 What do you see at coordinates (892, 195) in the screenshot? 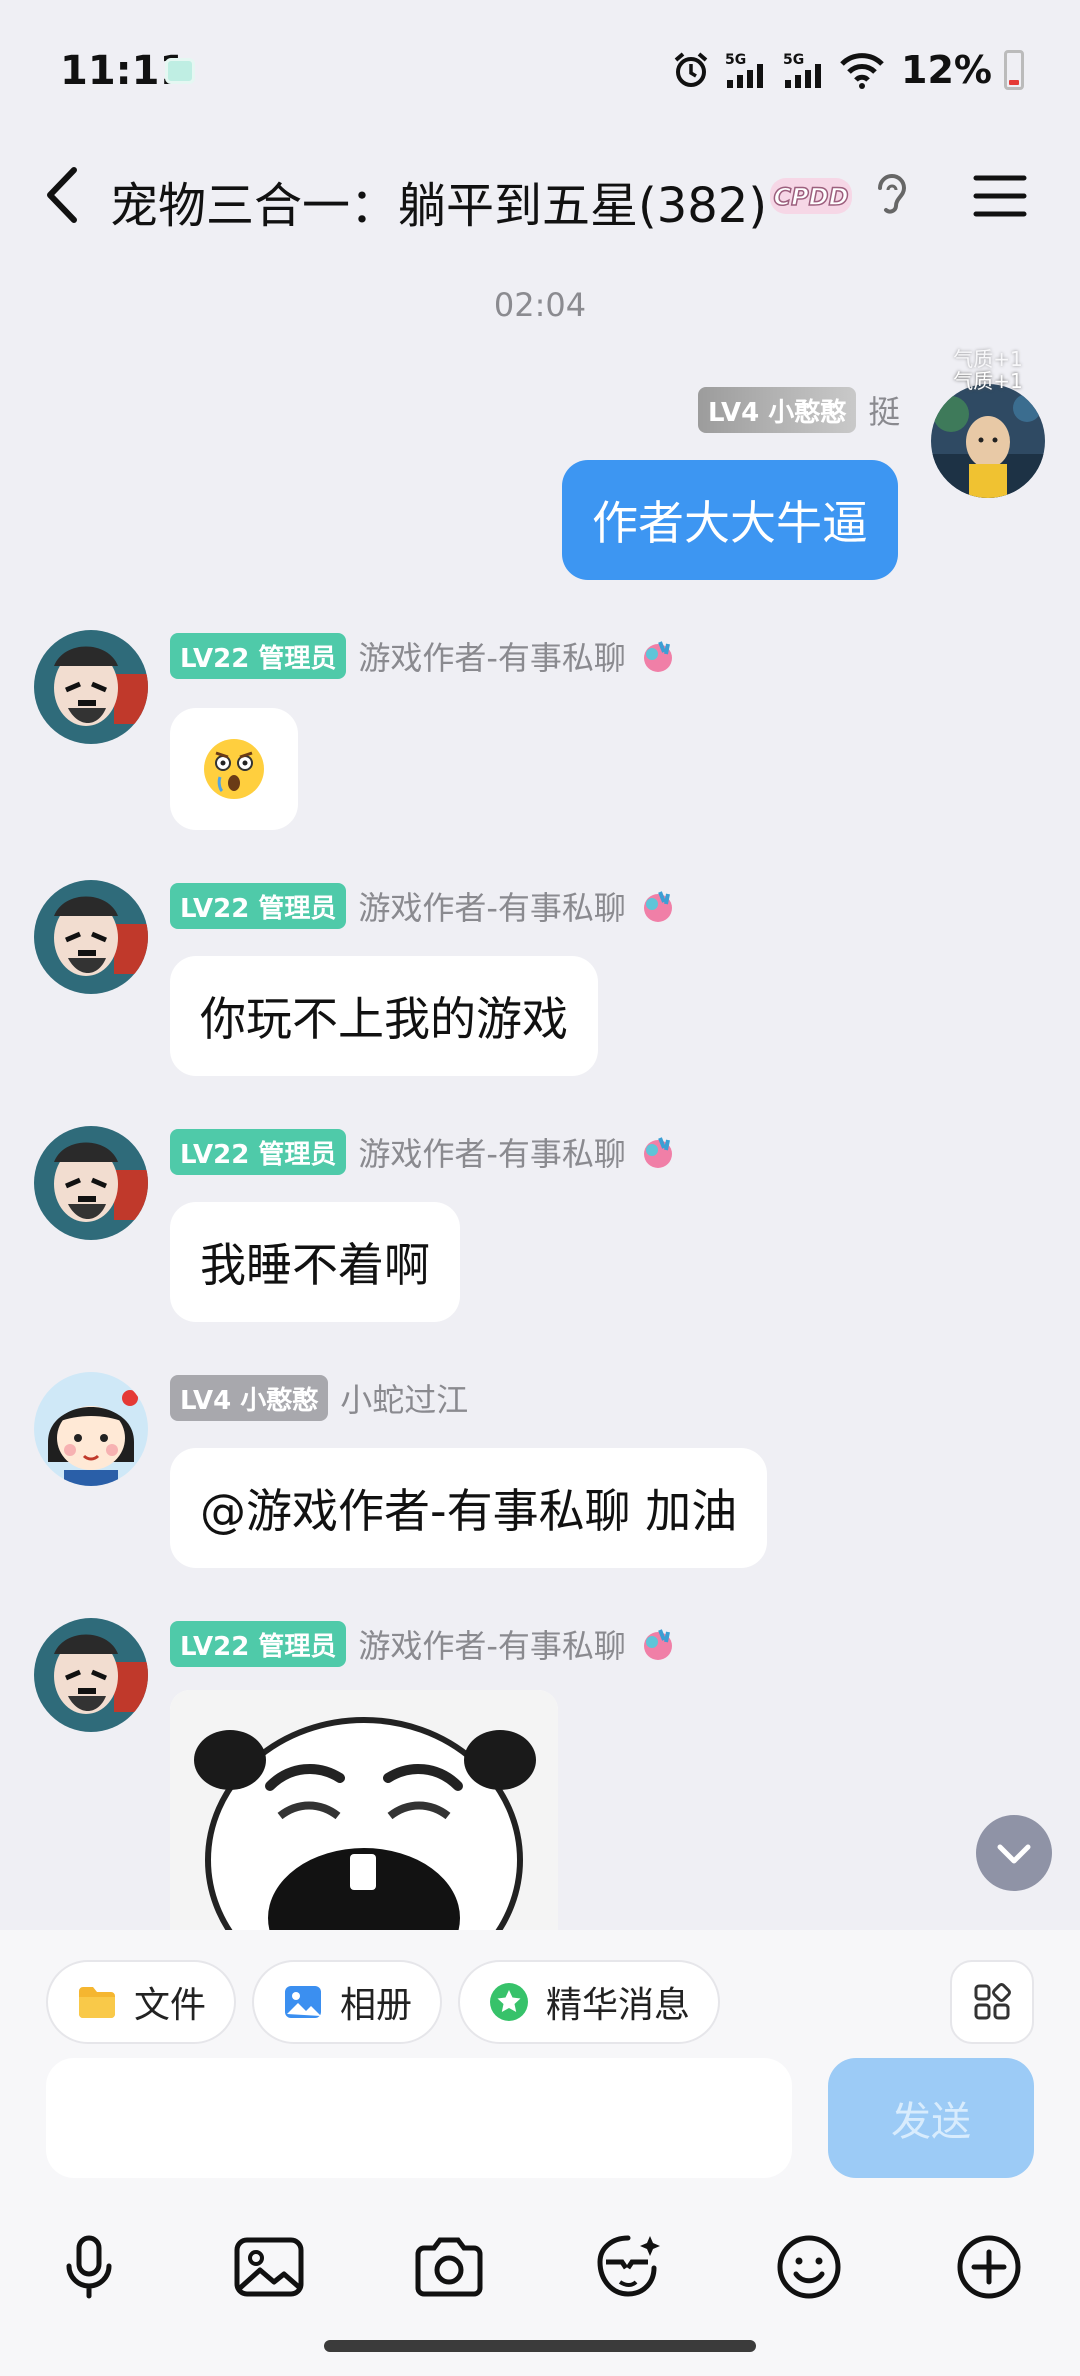
I see `ear-icon` at bounding box center [892, 195].